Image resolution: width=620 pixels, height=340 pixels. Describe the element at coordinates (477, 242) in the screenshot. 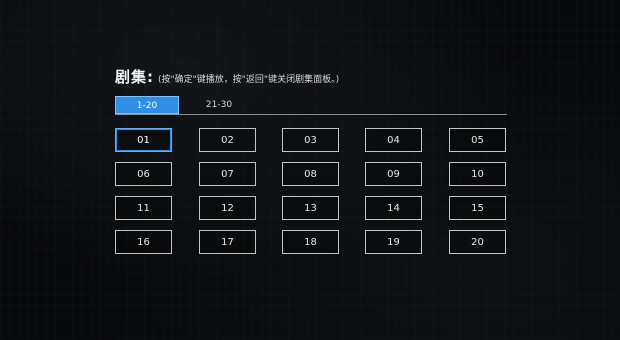

I see `episode-button-20: 20` at that location.